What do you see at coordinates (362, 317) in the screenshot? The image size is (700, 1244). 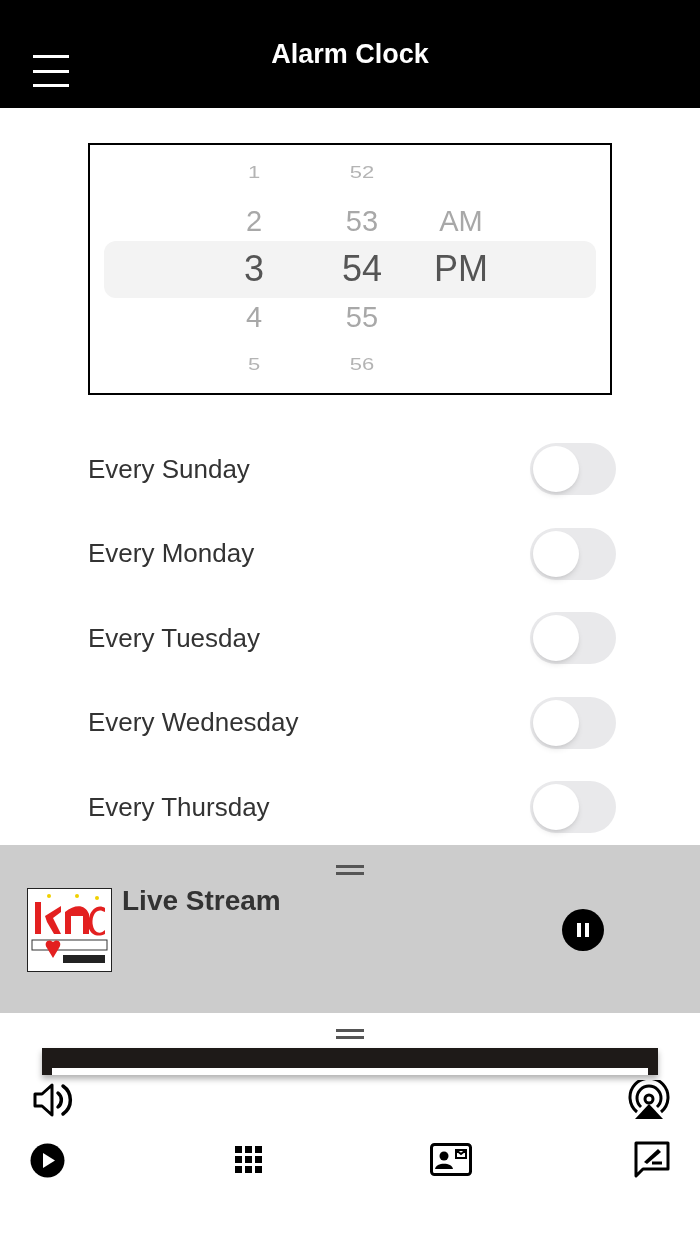 I see `picker-value: 55` at bounding box center [362, 317].